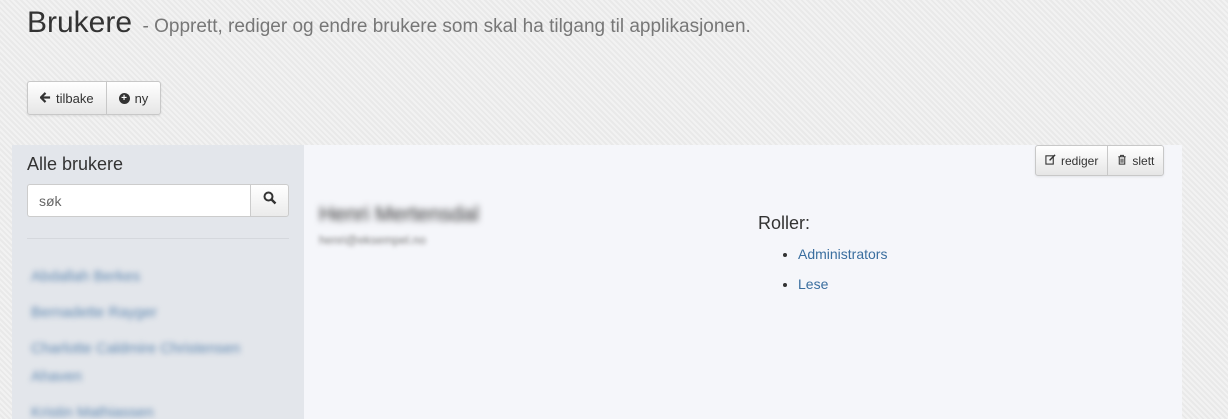 The image size is (1228, 419). I want to click on edit-button-label: rediger, so click(1080, 160).